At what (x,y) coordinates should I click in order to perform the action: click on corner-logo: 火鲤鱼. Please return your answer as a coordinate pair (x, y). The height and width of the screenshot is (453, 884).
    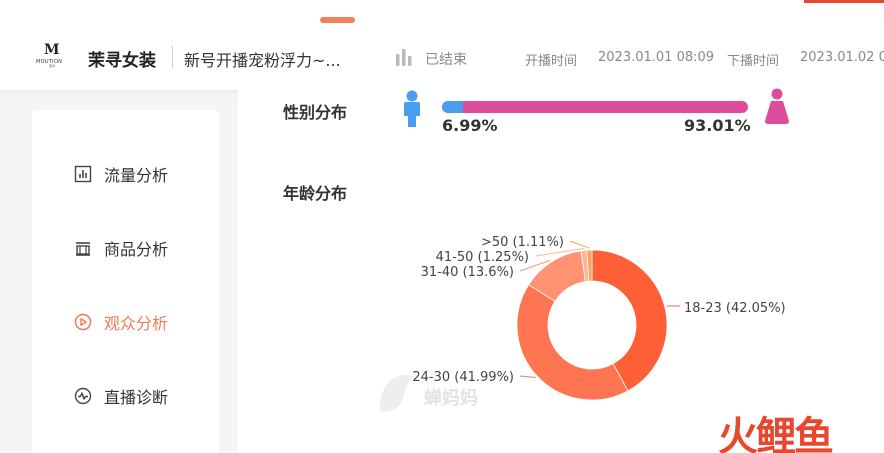
    Looking at the image, I should click on (776, 428).